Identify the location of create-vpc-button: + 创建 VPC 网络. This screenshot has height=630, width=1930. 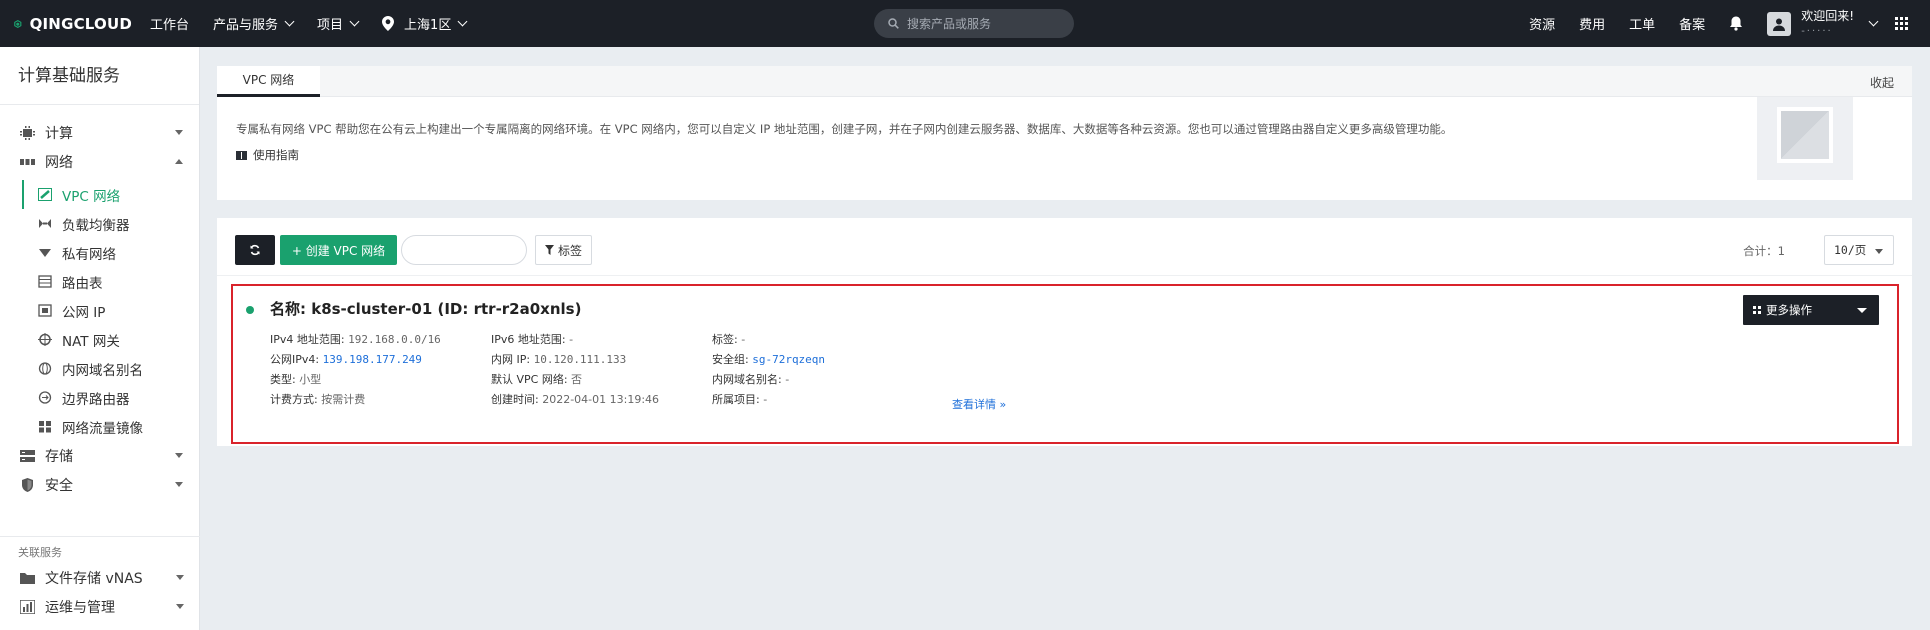
(338, 250).